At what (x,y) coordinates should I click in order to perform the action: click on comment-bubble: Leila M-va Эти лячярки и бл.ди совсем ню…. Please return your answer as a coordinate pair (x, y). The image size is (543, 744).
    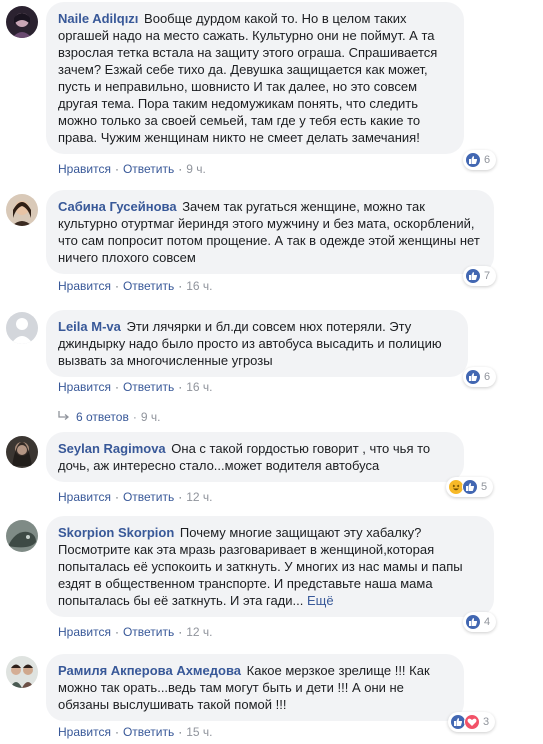
    Looking at the image, I should click on (257, 343).